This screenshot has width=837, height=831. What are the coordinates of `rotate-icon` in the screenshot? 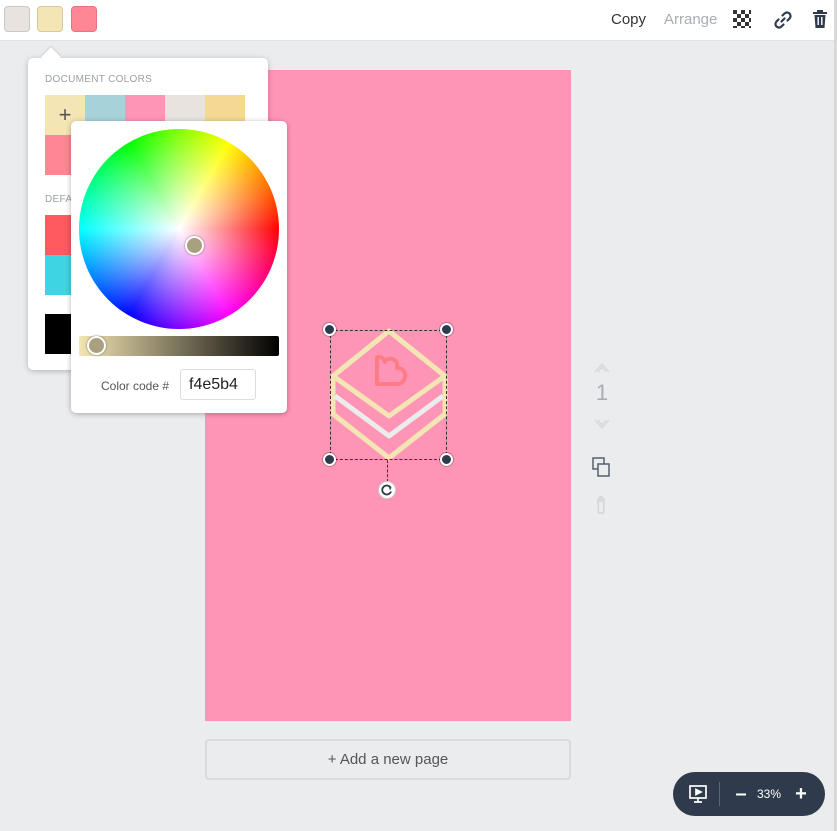 It's located at (386, 490).